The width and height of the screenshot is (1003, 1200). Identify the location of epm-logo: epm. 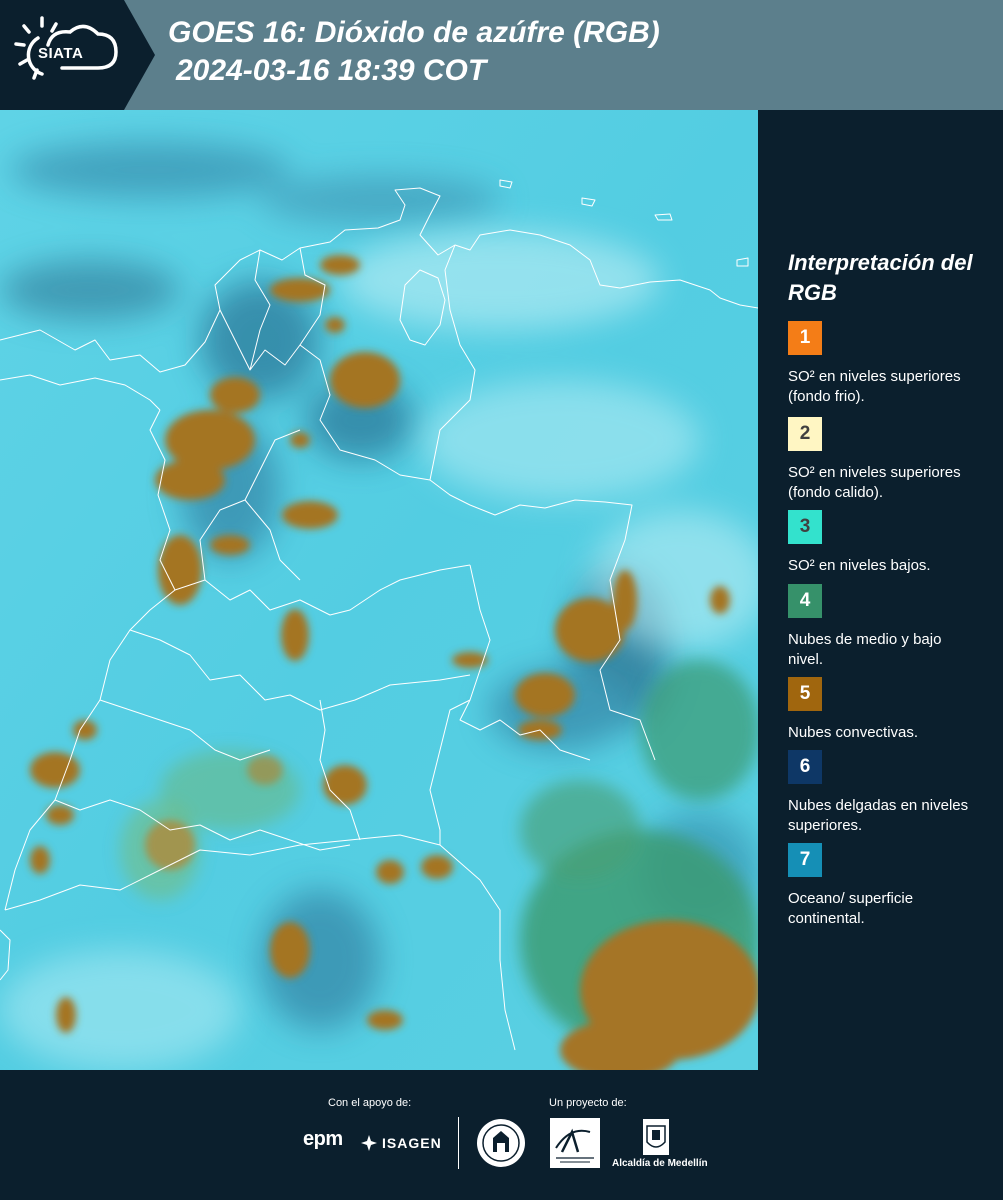
(323, 1139).